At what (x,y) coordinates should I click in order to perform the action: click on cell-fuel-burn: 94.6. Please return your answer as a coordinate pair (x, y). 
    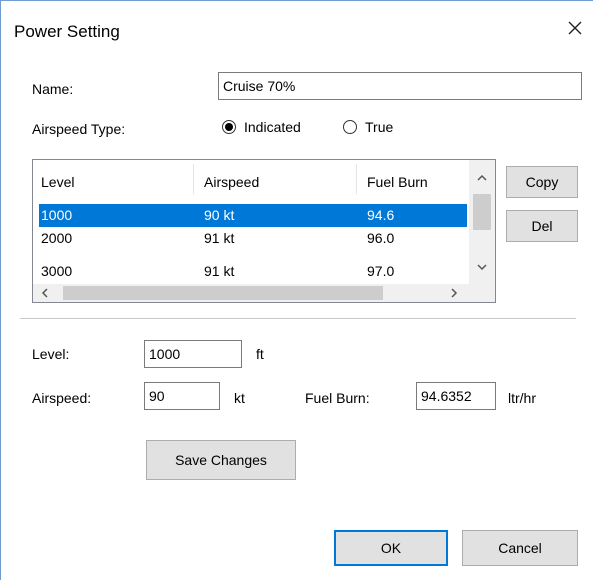
    Looking at the image, I should click on (381, 215).